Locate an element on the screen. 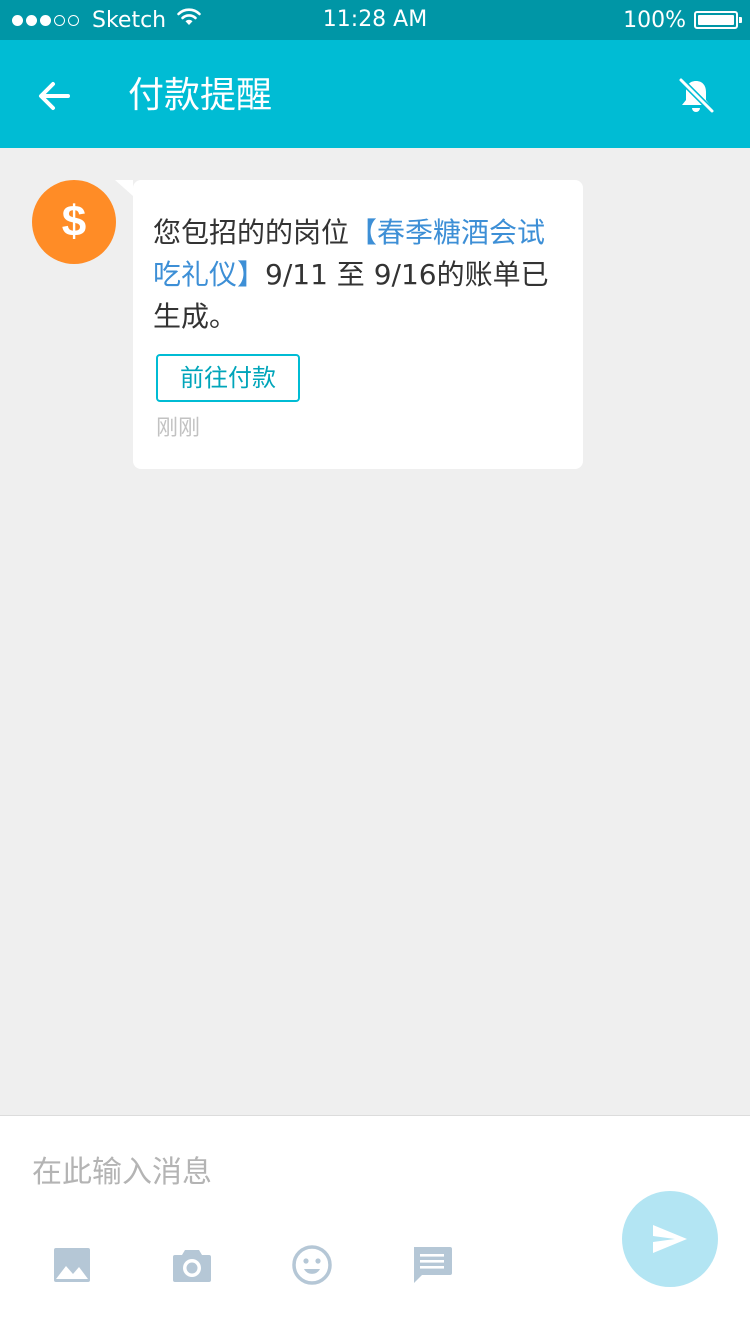  page-title: 付款提醒 is located at coordinates (200, 95).